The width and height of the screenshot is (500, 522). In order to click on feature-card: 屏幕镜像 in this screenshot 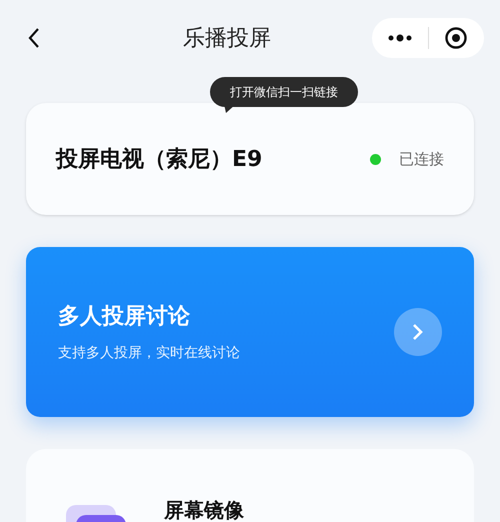, I will do `click(250, 485)`.